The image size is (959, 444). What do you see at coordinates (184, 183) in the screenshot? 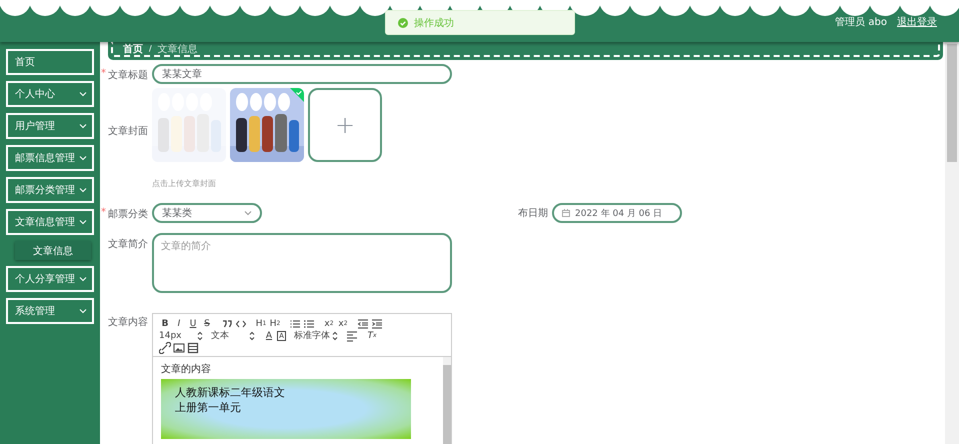
I see `upload-hint: 点击上传文章封面` at bounding box center [184, 183].